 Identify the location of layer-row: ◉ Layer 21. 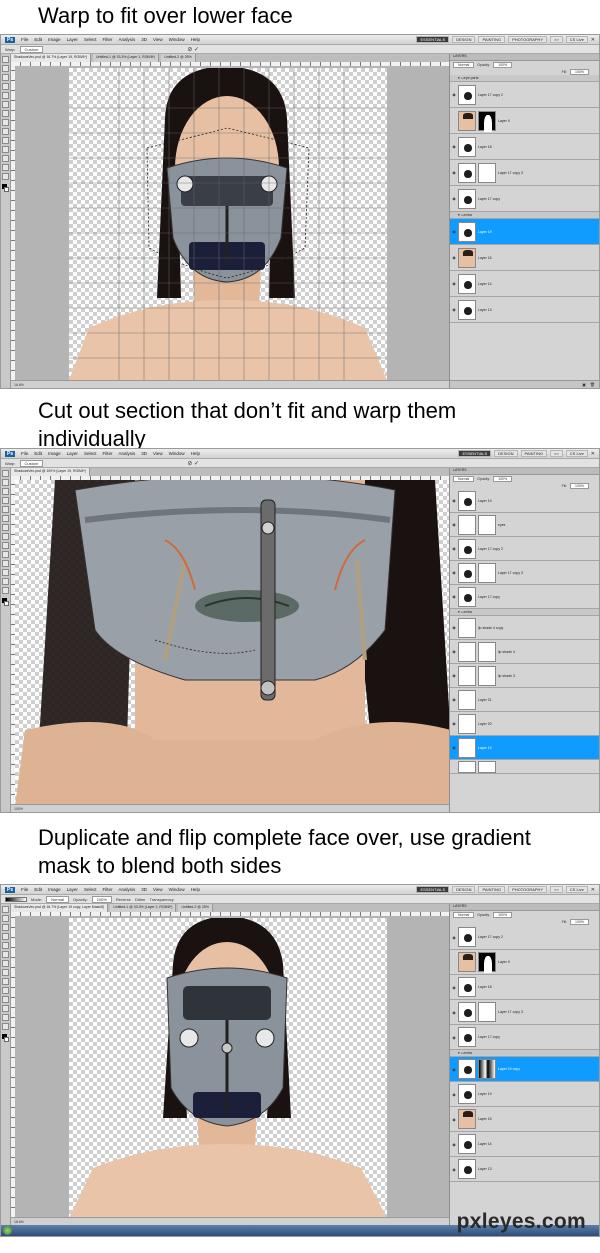
(524, 700).